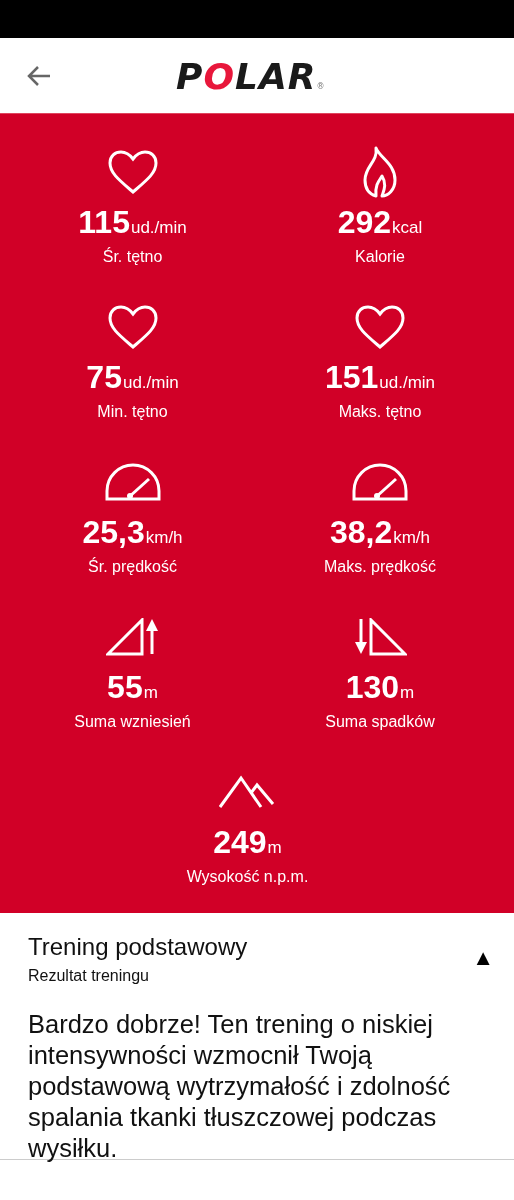 This screenshot has height=1200, width=514. What do you see at coordinates (132, 637) in the screenshot?
I see `ascent-icon` at bounding box center [132, 637].